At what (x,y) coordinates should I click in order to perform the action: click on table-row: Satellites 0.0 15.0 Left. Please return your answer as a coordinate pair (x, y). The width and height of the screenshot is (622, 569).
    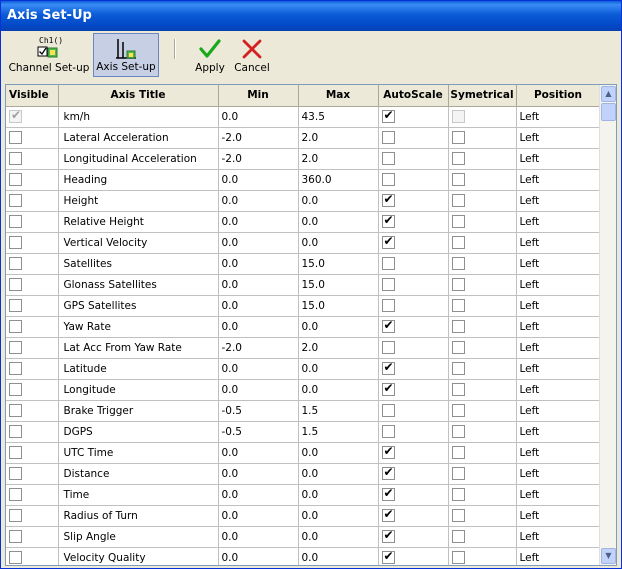
    Looking at the image, I should click on (303, 264).